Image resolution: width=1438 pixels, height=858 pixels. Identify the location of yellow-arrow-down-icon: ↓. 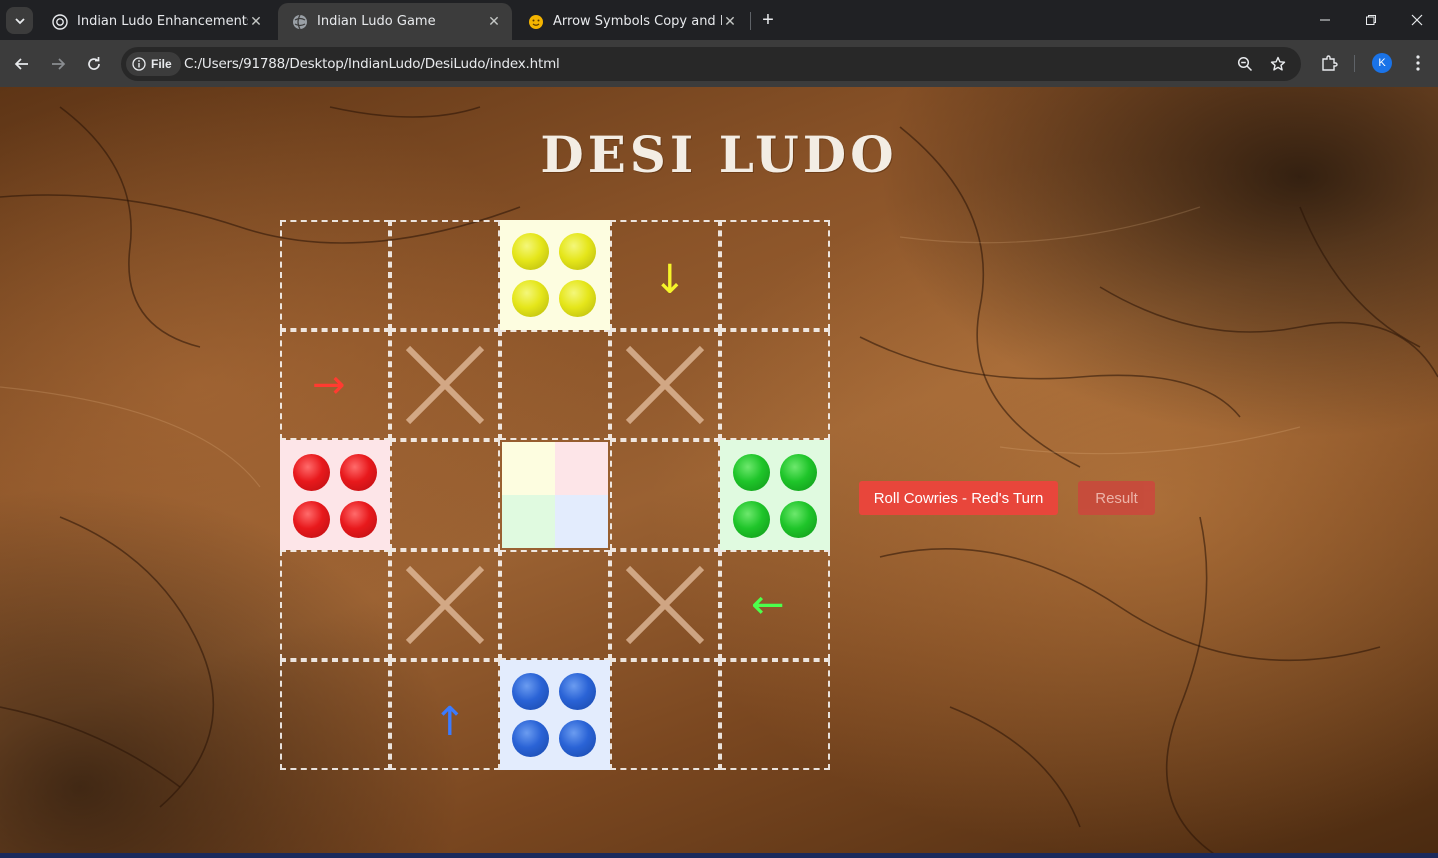
(670, 280).